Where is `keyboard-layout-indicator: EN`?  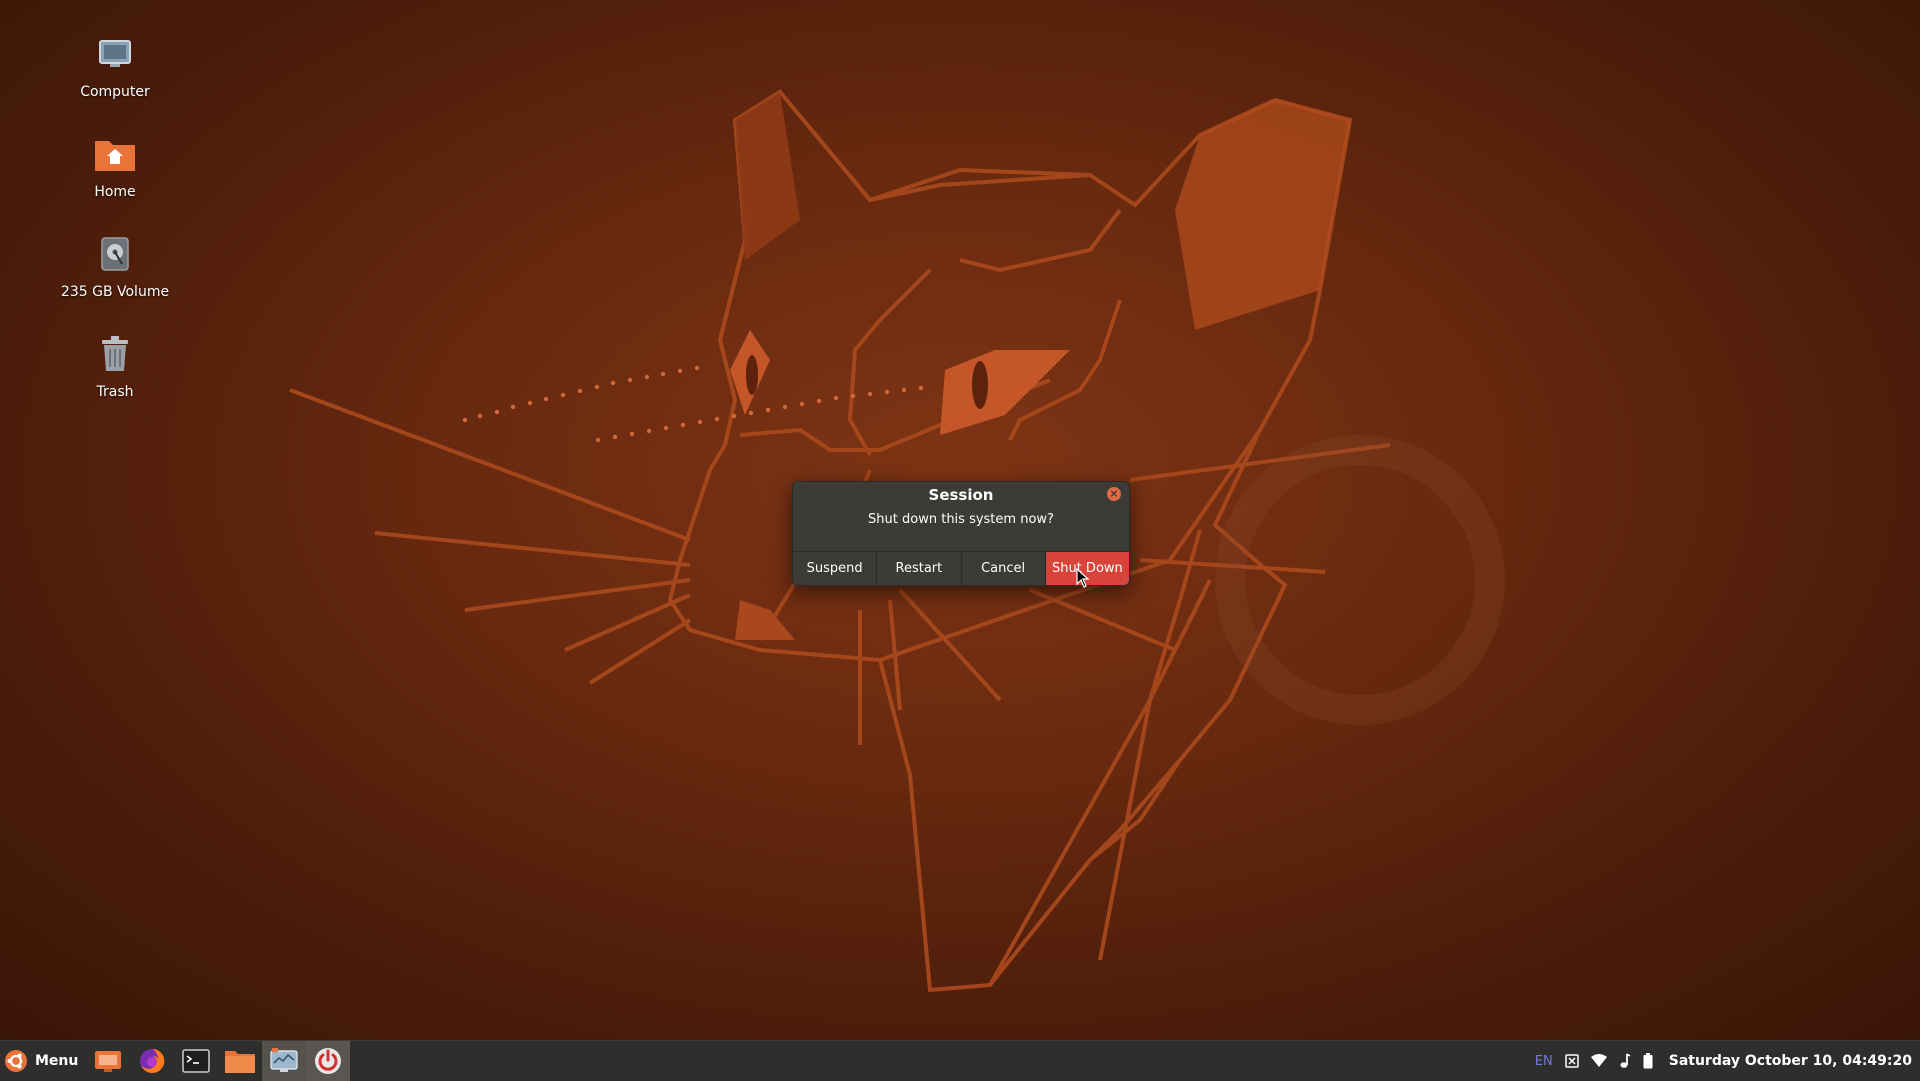
keyboard-layout-indicator: EN is located at coordinates (1544, 1061).